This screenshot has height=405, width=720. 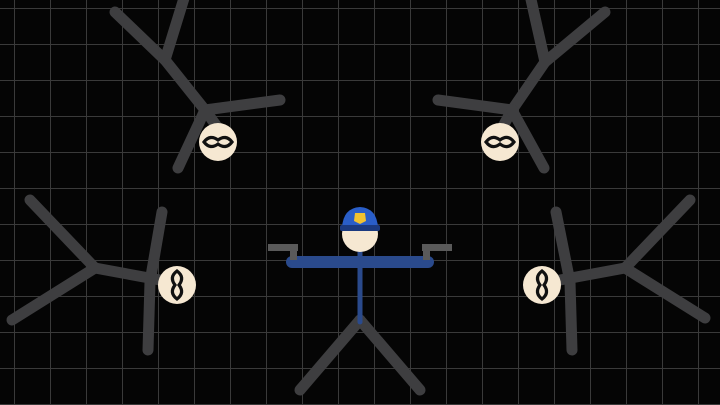 What do you see at coordinates (283, 252) in the screenshot?
I see `pistol-left-icon` at bounding box center [283, 252].